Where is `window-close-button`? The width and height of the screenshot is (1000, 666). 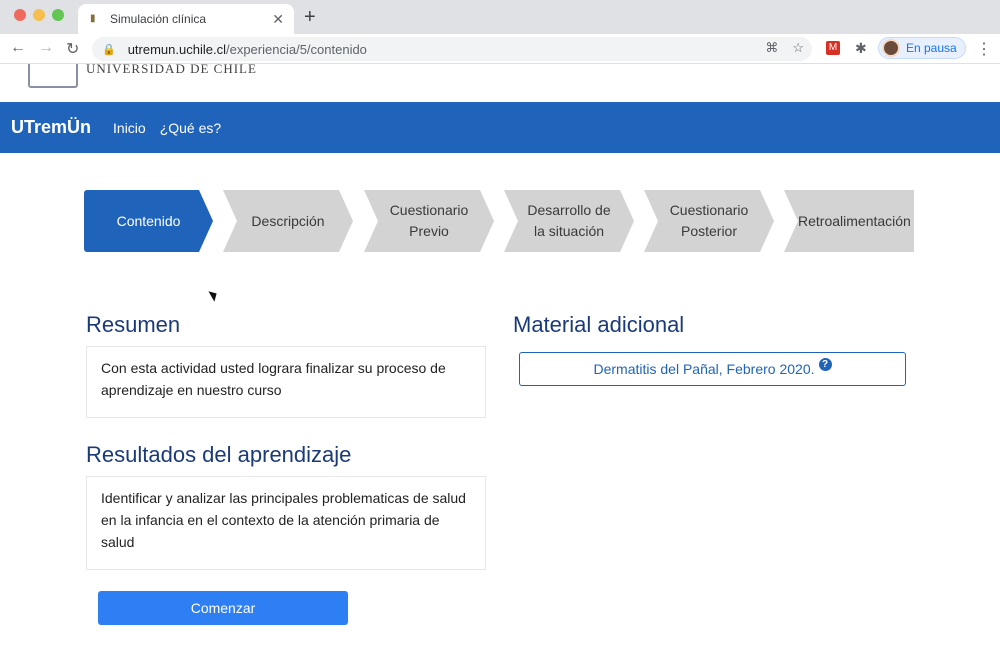
window-close-button is located at coordinates (20, 15).